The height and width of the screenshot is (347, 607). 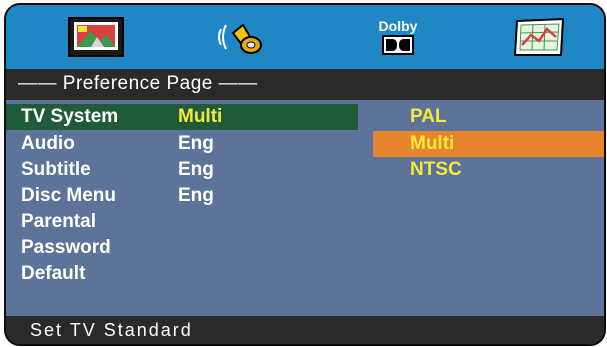 What do you see at coordinates (111, 330) in the screenshot?
I see `status-hint: Set TV Standard` at bounding box center [111, 330].